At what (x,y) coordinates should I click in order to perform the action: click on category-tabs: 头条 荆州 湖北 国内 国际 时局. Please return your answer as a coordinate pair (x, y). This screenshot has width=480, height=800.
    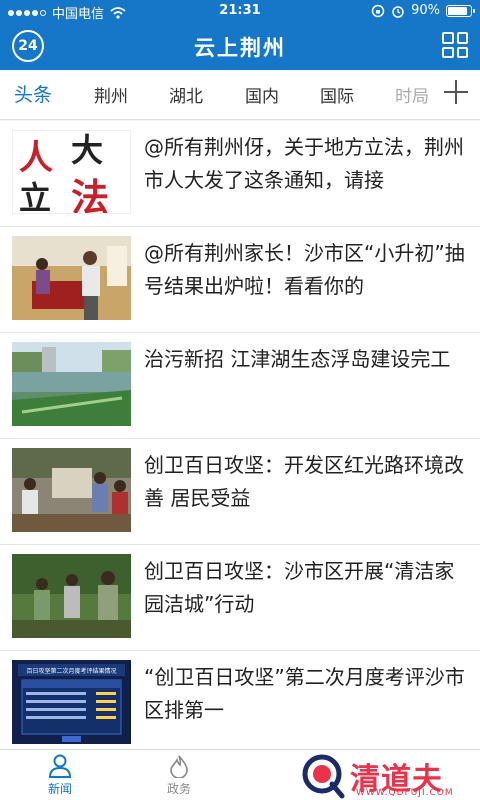
    Looking at the image, I should click on (240, 95).